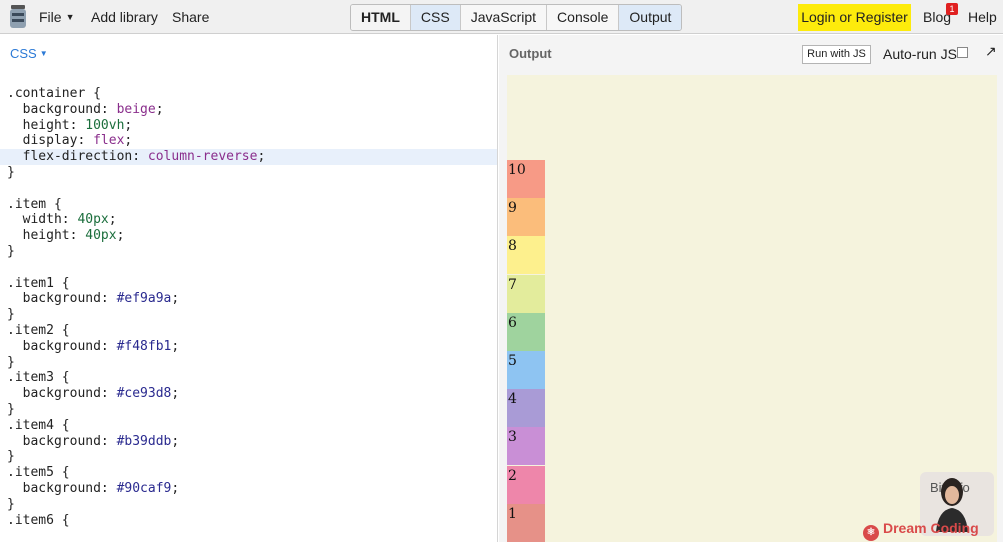  Describe the element at coordinates (583, 17) in the screenshot. I see `tab-console: Console` at that location.